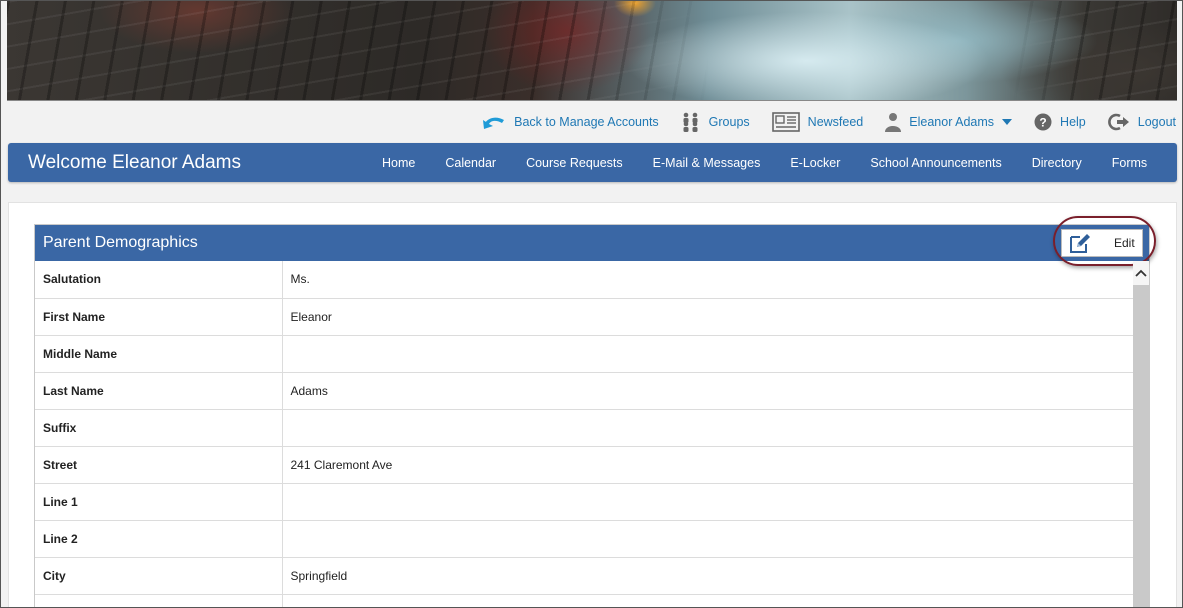  What do you see at coordinates (1073, 122) in the screenshot?
I see `help-label: Help` at bounding box center [1073, 122].